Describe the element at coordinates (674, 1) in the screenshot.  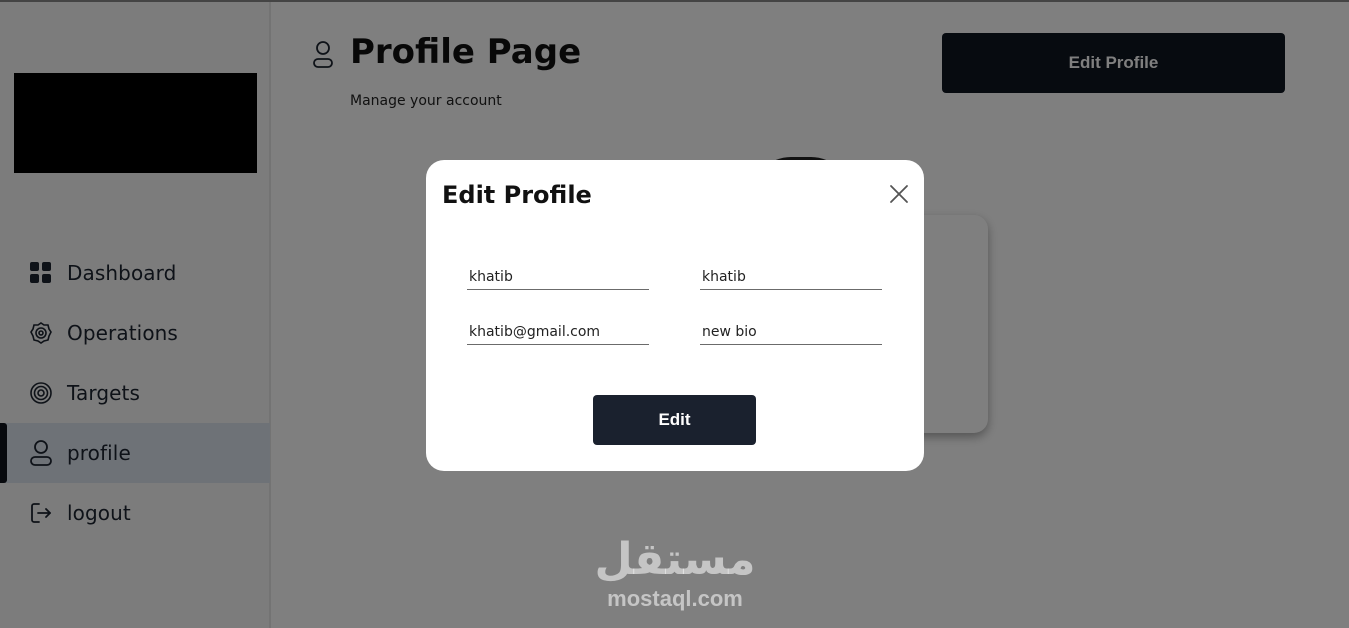
I see `top-border` at that location.